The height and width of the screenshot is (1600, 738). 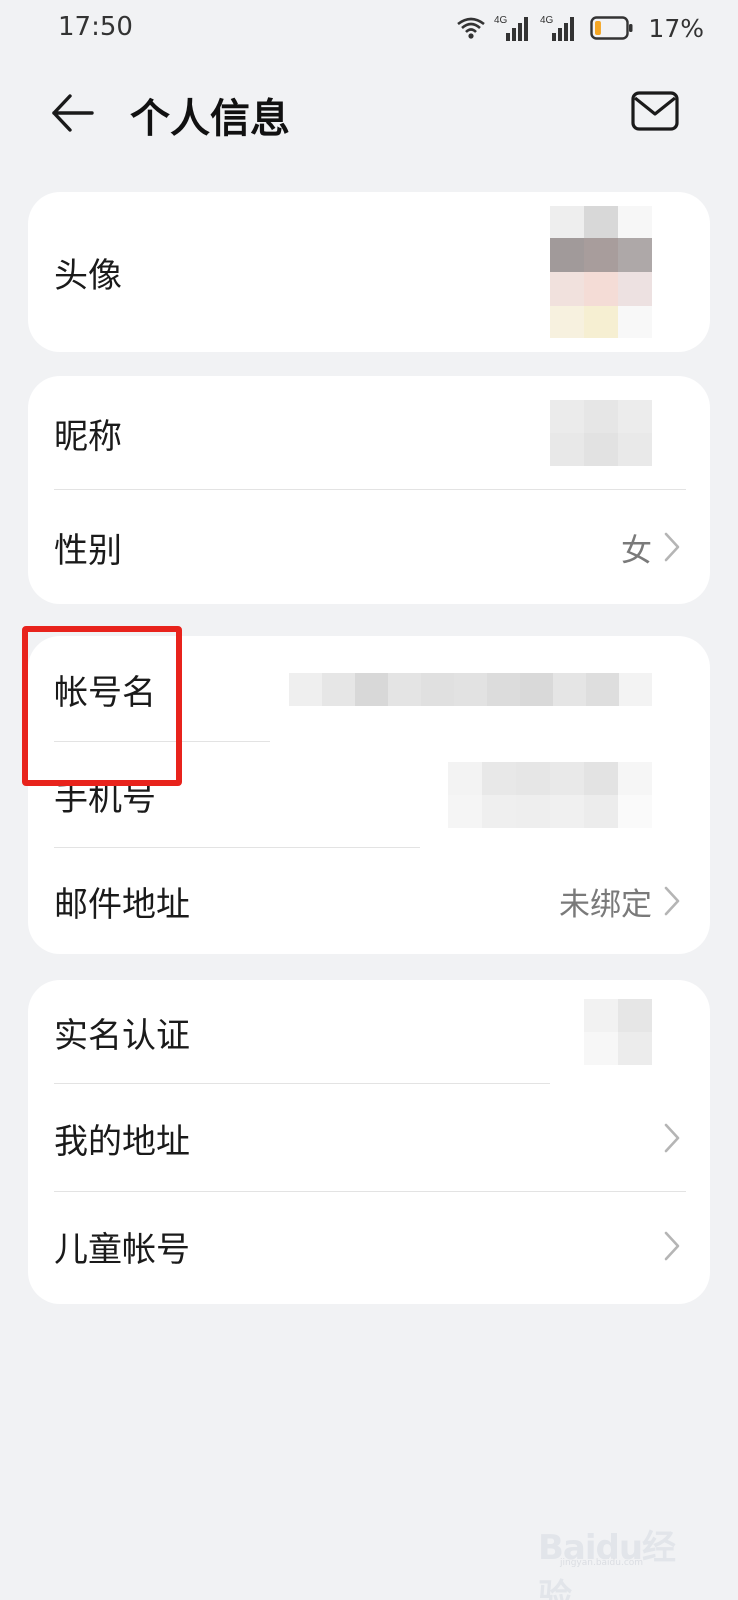 I want to click on row-email: 邮件地址 未绑定, so click(x=369, y=901).